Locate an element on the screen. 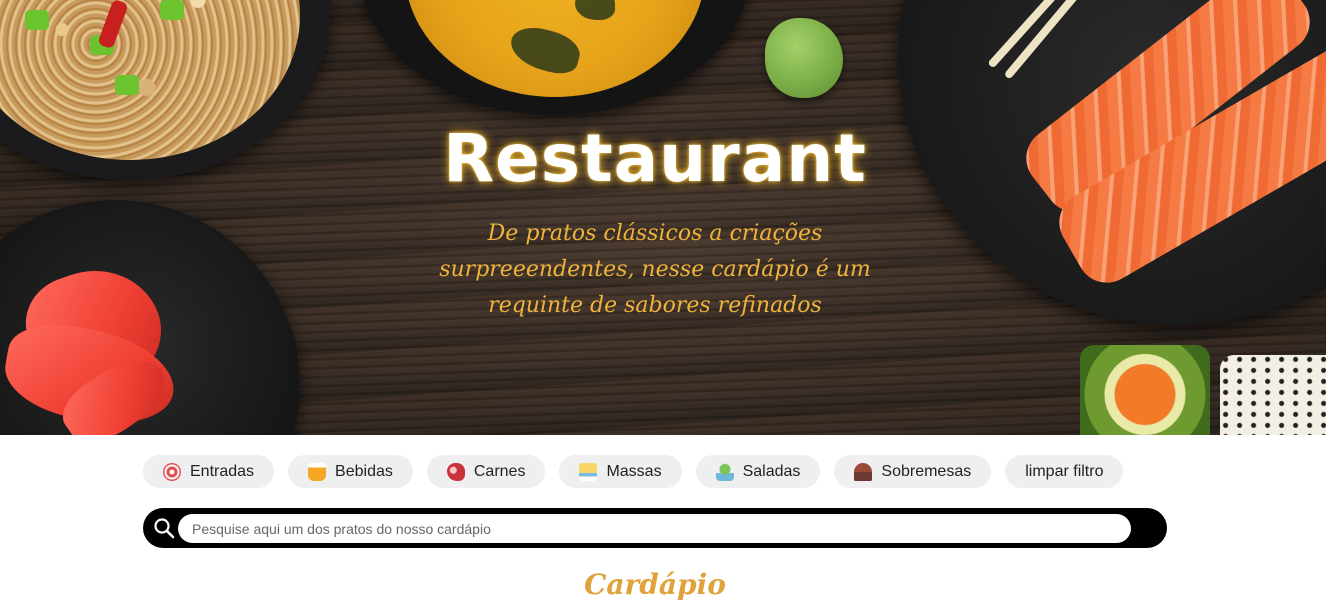 This screenshot has height=608, width=1326. filter-label: Sobremesas is located at coordinates (926, 471).